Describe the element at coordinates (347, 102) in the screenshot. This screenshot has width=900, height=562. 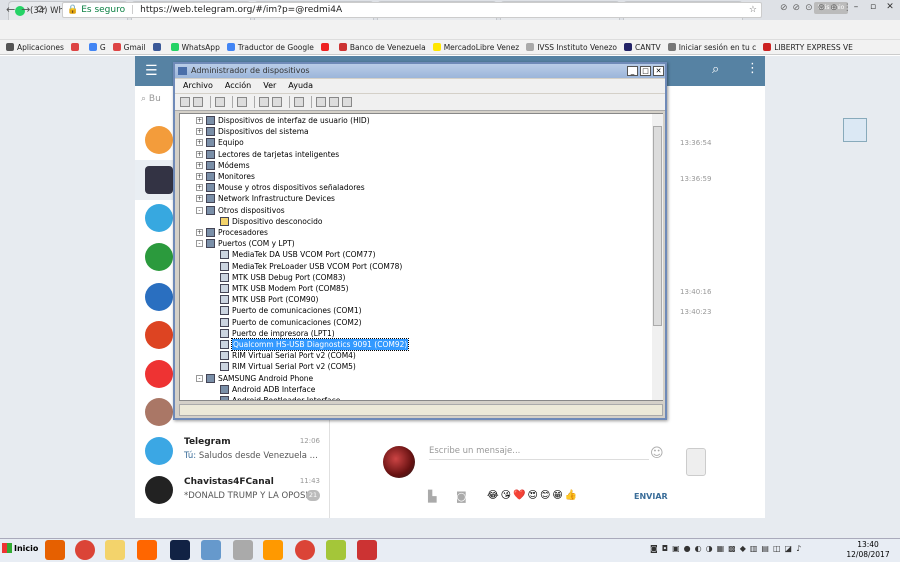
I see `disable-icon` at that location.